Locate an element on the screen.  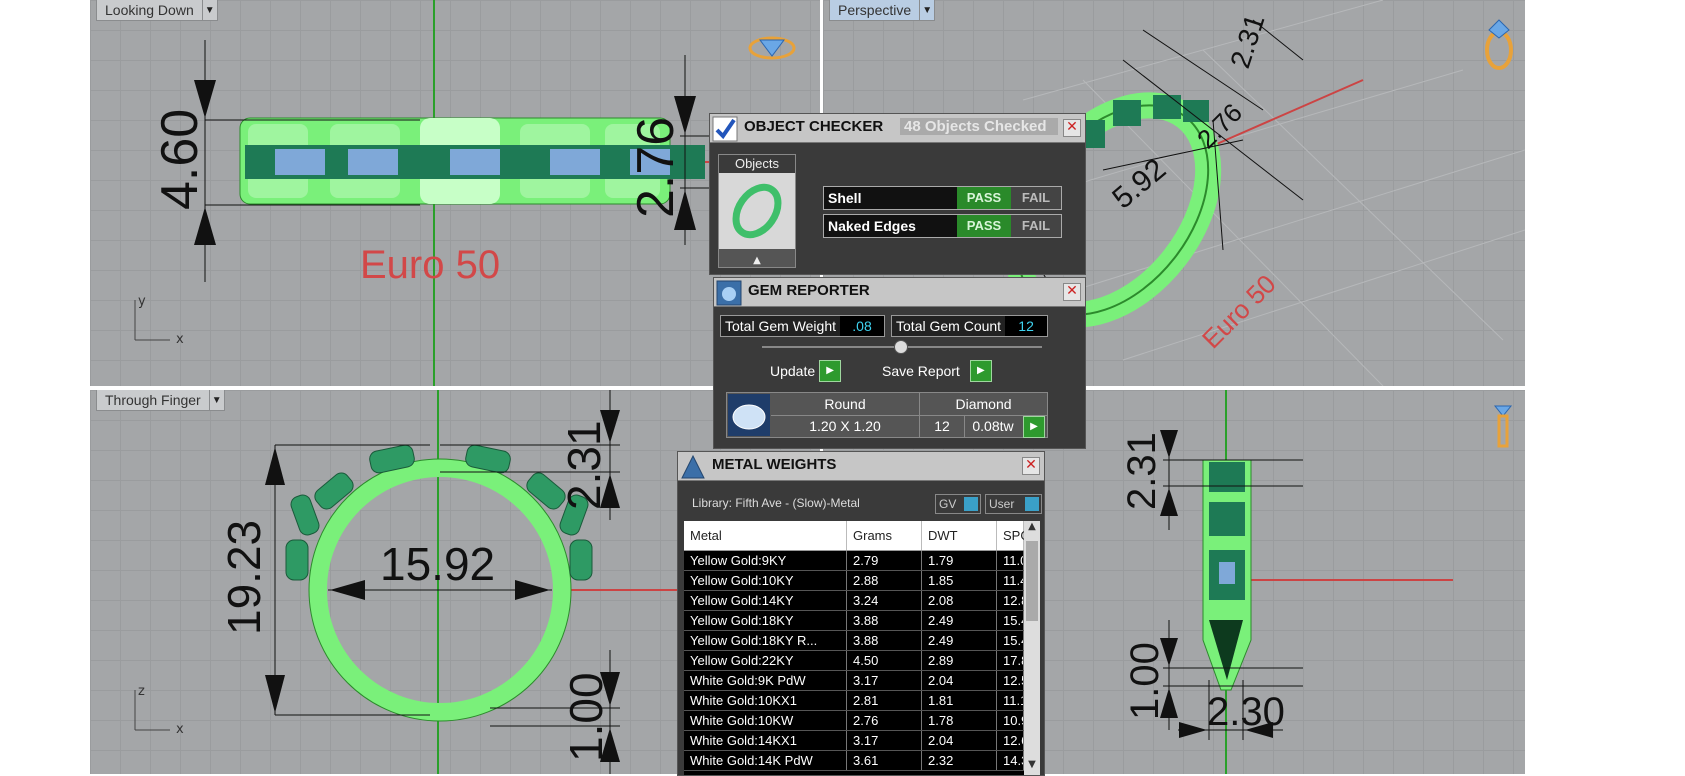
object-checker-titlebar: OBJECT CHECKER 48 Objects Checked ✕ is located at coordinates (897, 128).